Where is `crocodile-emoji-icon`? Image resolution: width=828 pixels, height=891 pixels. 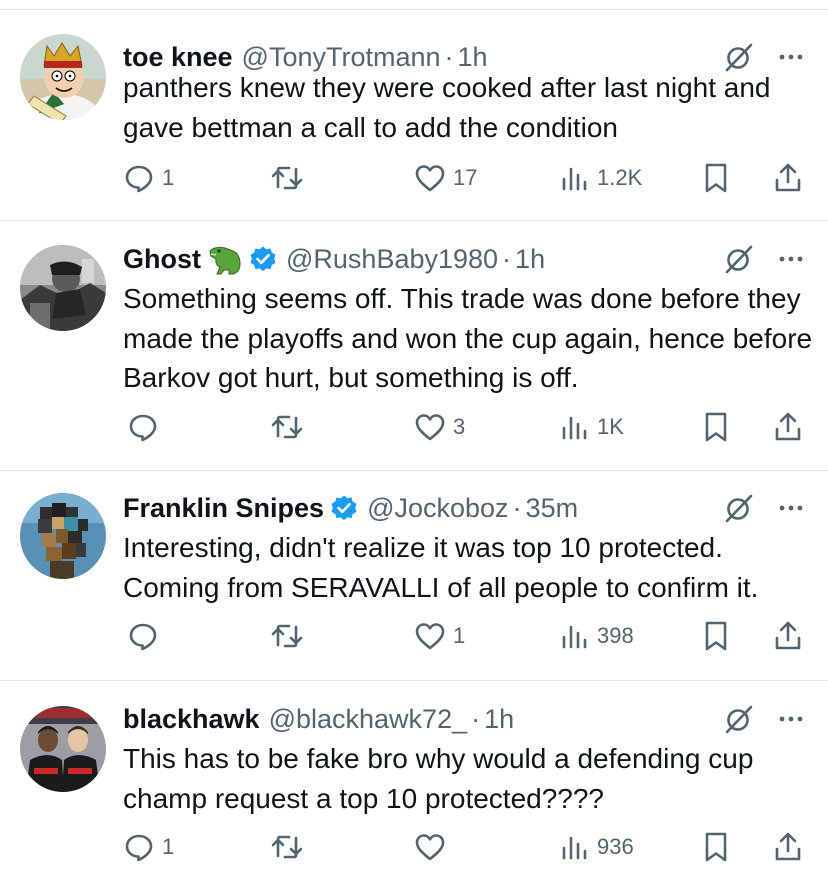 crocodile-emoji-icon is located at coordinates (225, 259).